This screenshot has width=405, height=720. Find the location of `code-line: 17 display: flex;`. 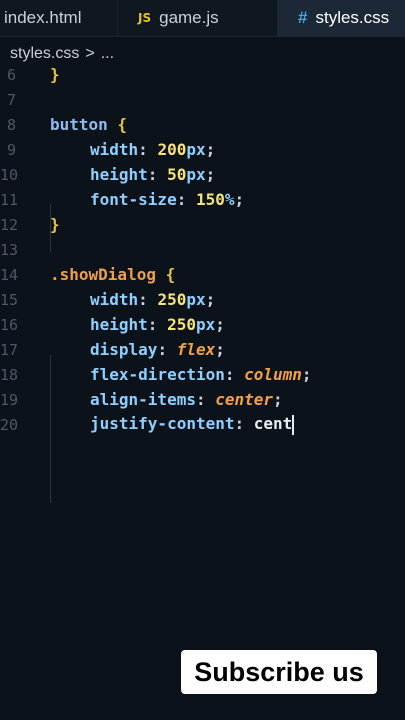

code-line: 17 display: flex; is located at coordinates (112, 349).